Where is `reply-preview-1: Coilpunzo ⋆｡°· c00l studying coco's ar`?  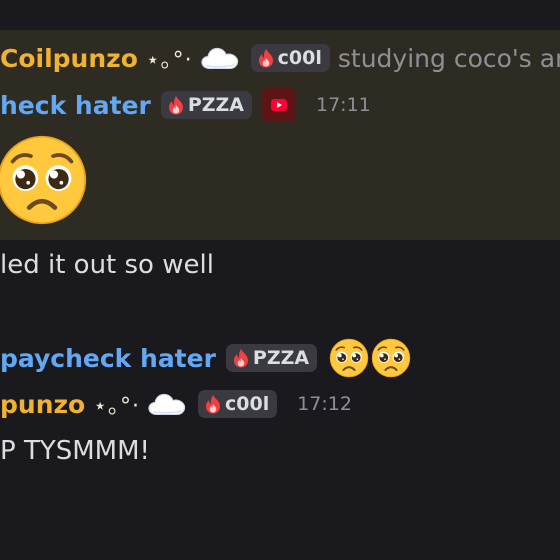
reply-preview-1: Coilpunzo ⋆｡°· c00l studying coco's ar is located at coordinates (280, 58).